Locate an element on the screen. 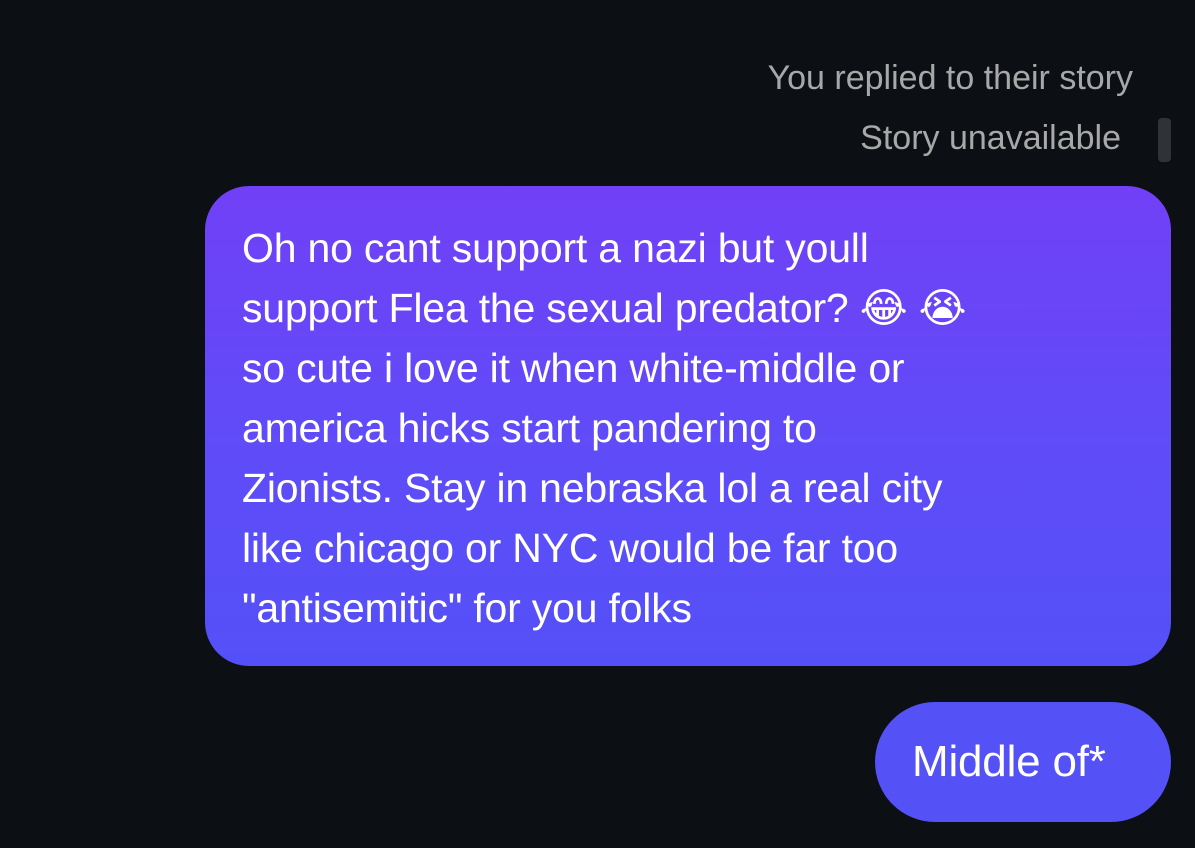 The height and width of the screenshot is (848, 1195). story-reply-note: You replied to their story is located at coordinates (950, 78).